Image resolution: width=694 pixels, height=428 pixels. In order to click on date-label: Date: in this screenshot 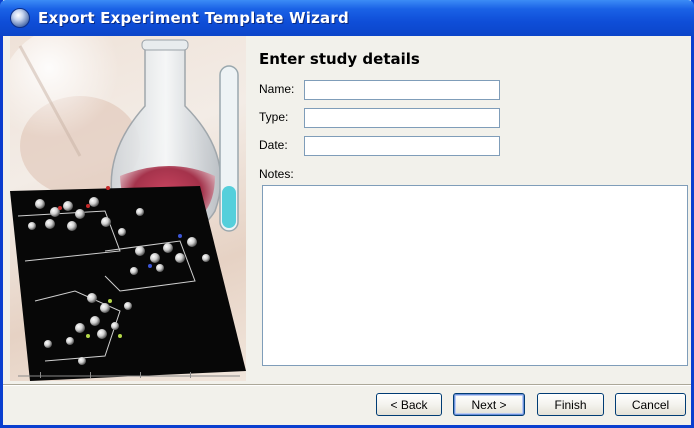, I will do `click(273, 145)`.